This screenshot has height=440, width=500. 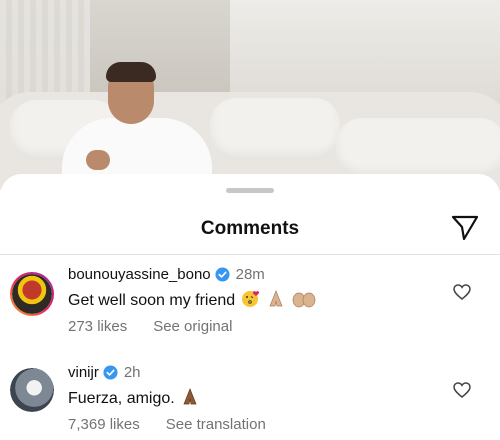 I want to click on comment-timestamp: 2h, so click(x=132, y=372).